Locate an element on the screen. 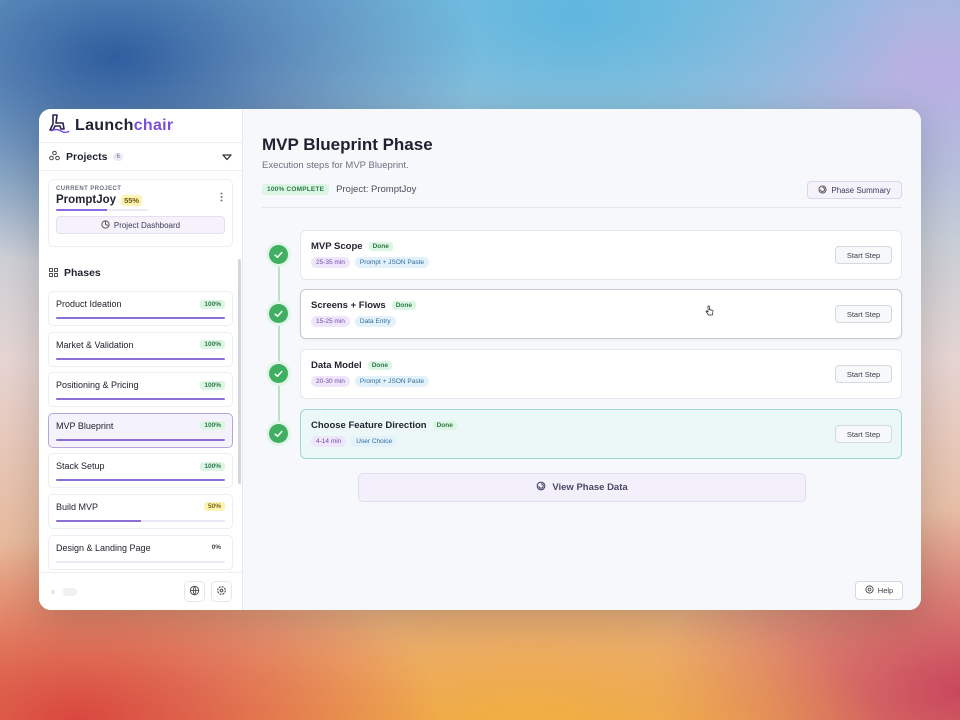  view-phase-data-button: View Phase Data is located at coordinates (582, 487).